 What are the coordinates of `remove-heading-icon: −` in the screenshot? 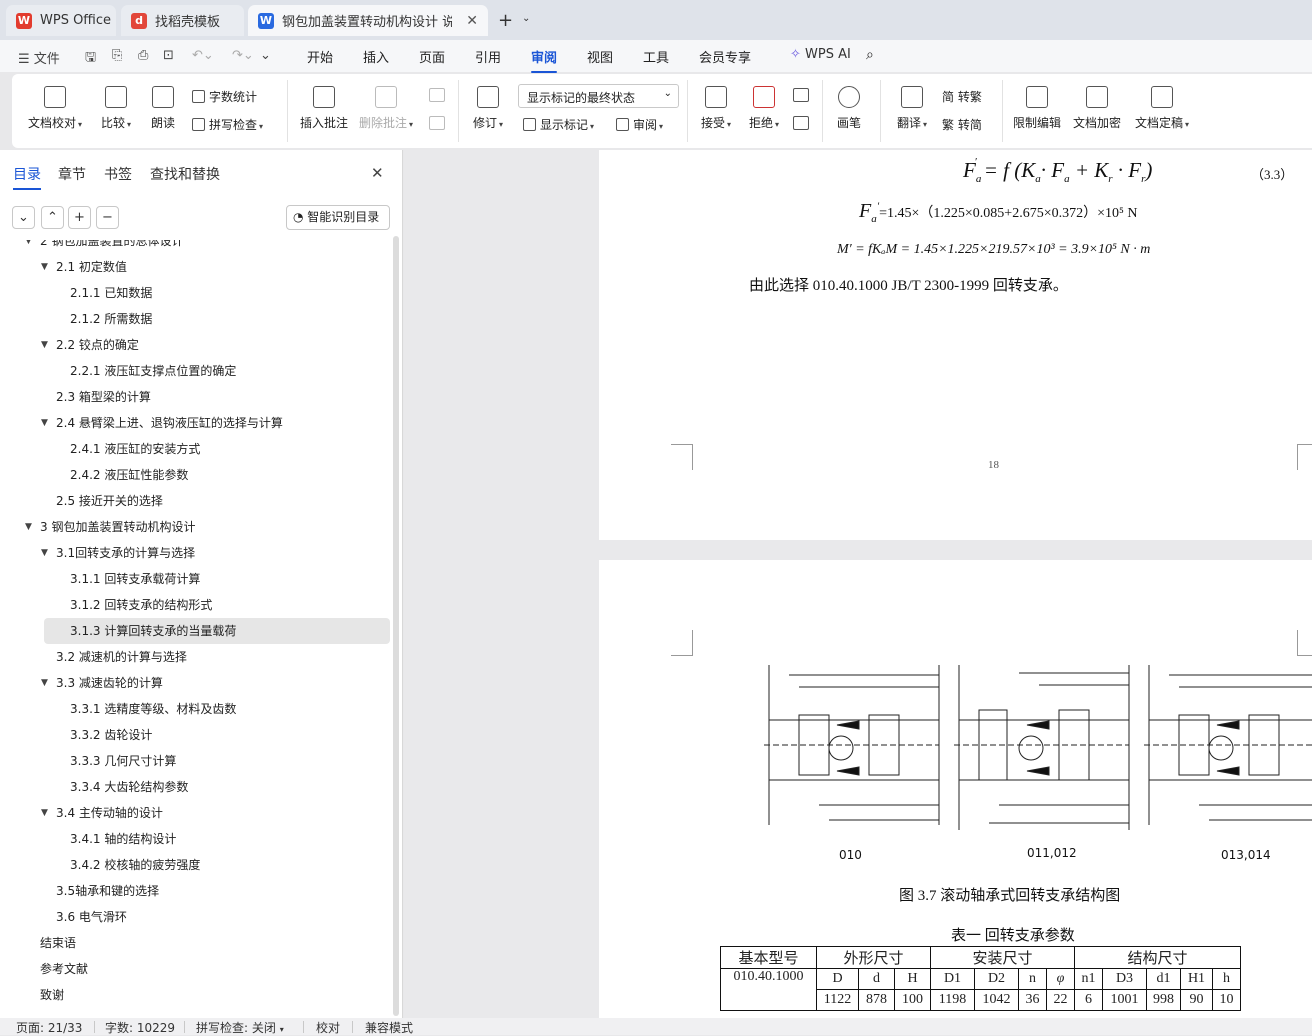 It's located at (107, 217).